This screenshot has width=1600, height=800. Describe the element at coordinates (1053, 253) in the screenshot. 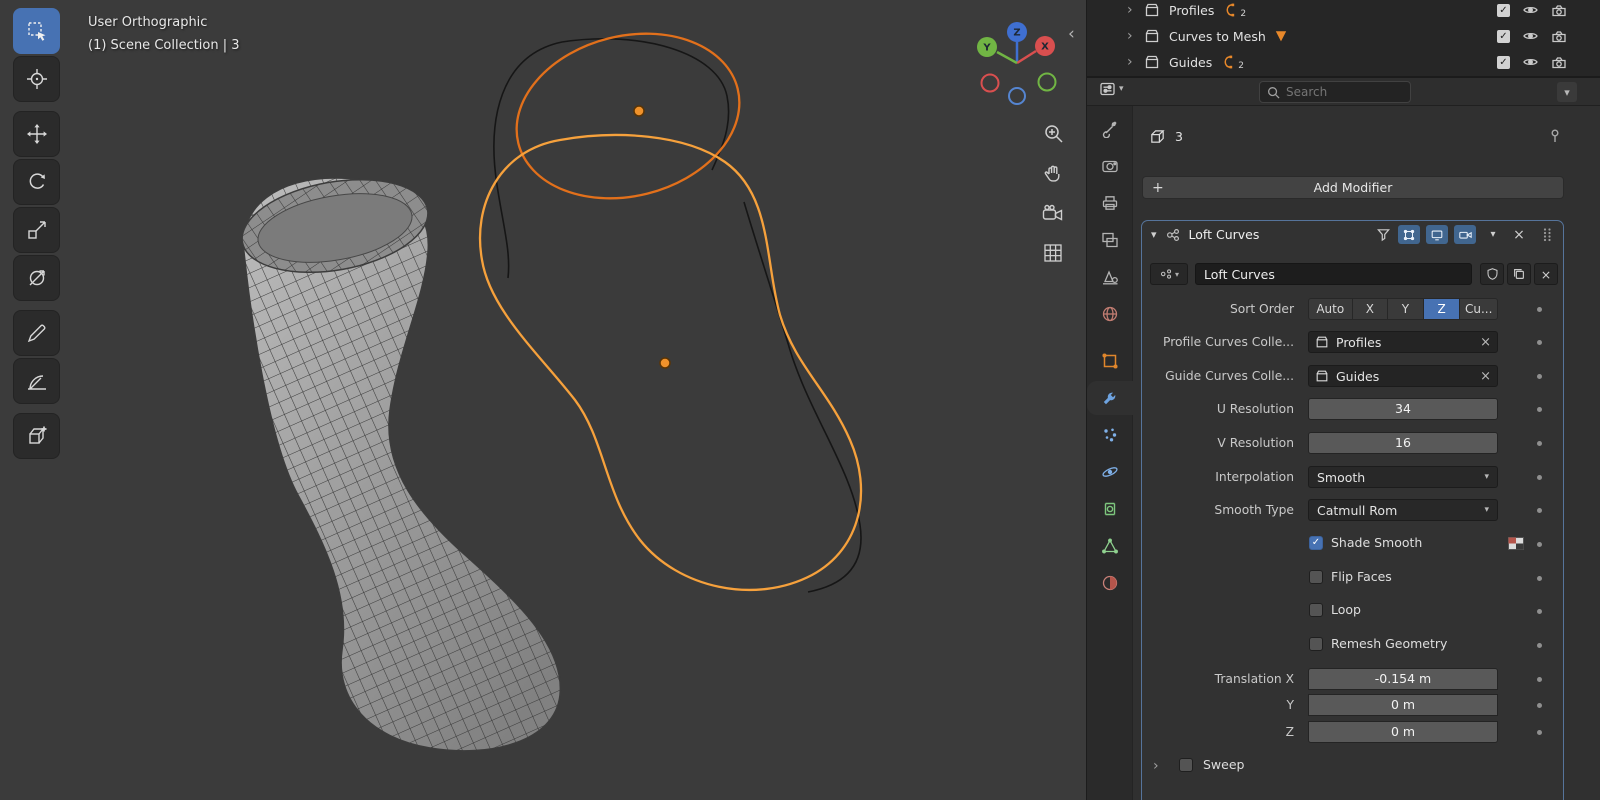

I see `grid-toggle-button` at that location.